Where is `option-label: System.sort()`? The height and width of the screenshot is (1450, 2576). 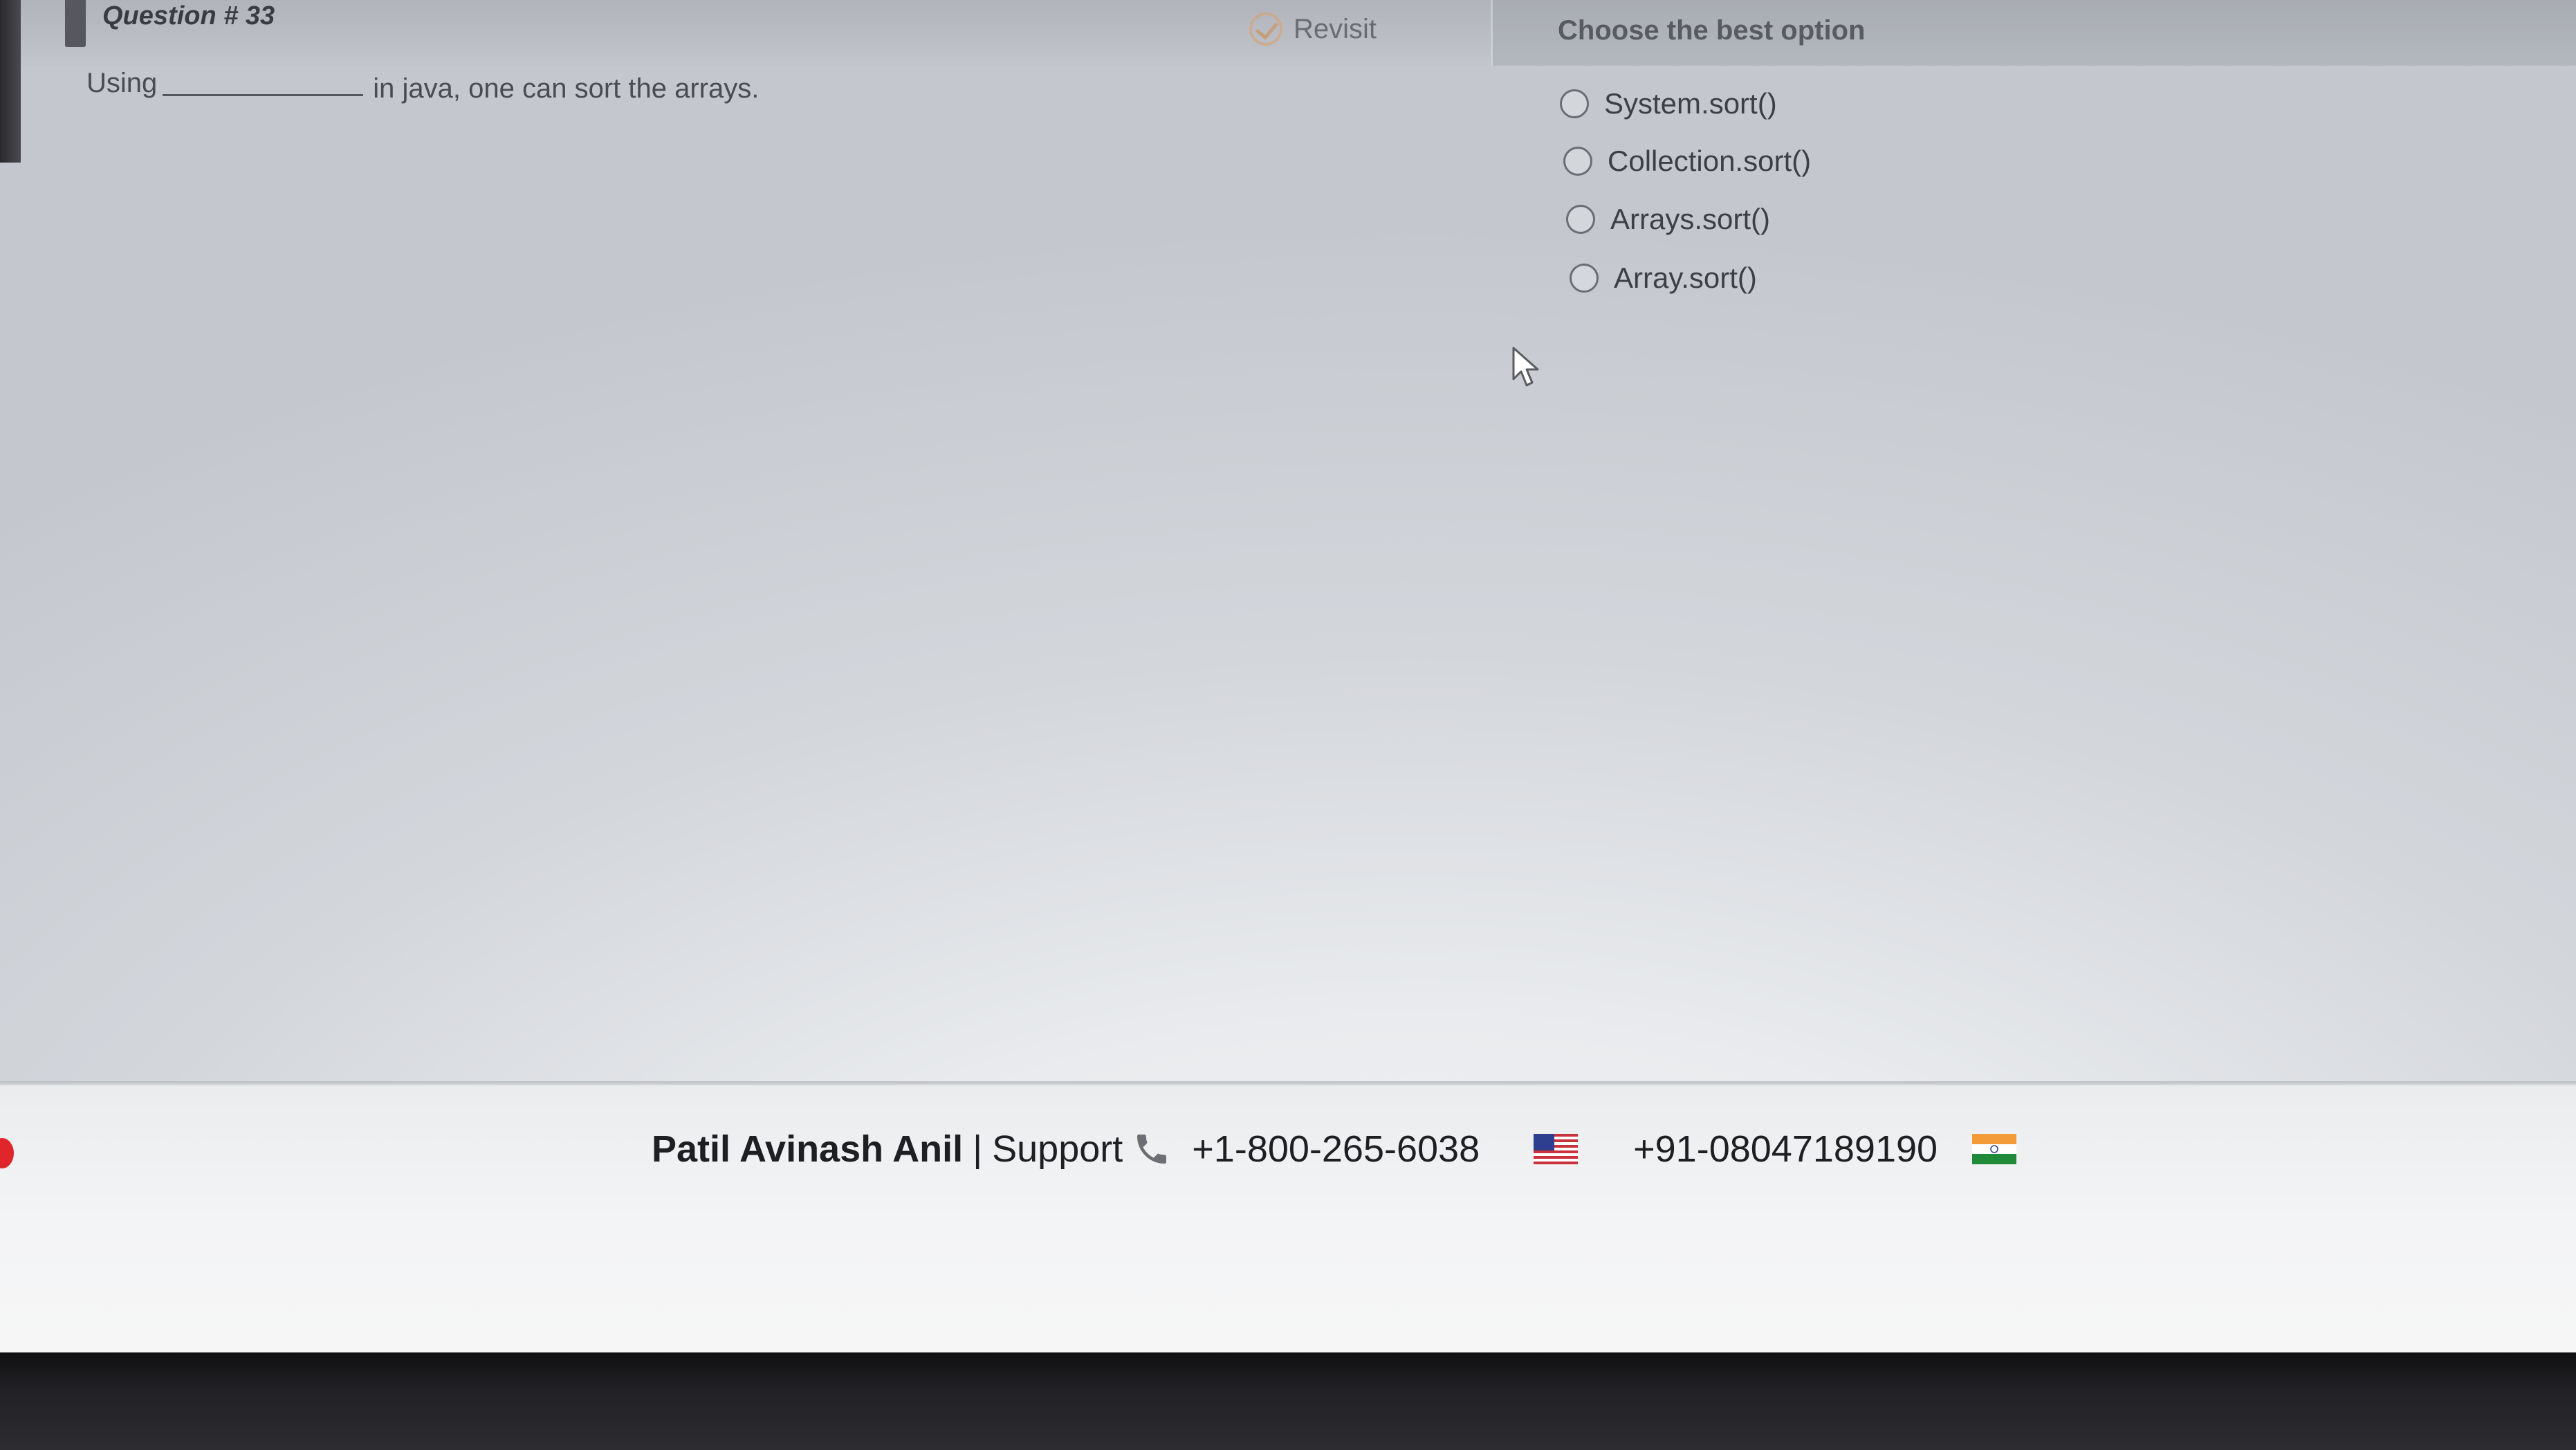 option-label: System.sort() is located at coordinates (1690, 103).